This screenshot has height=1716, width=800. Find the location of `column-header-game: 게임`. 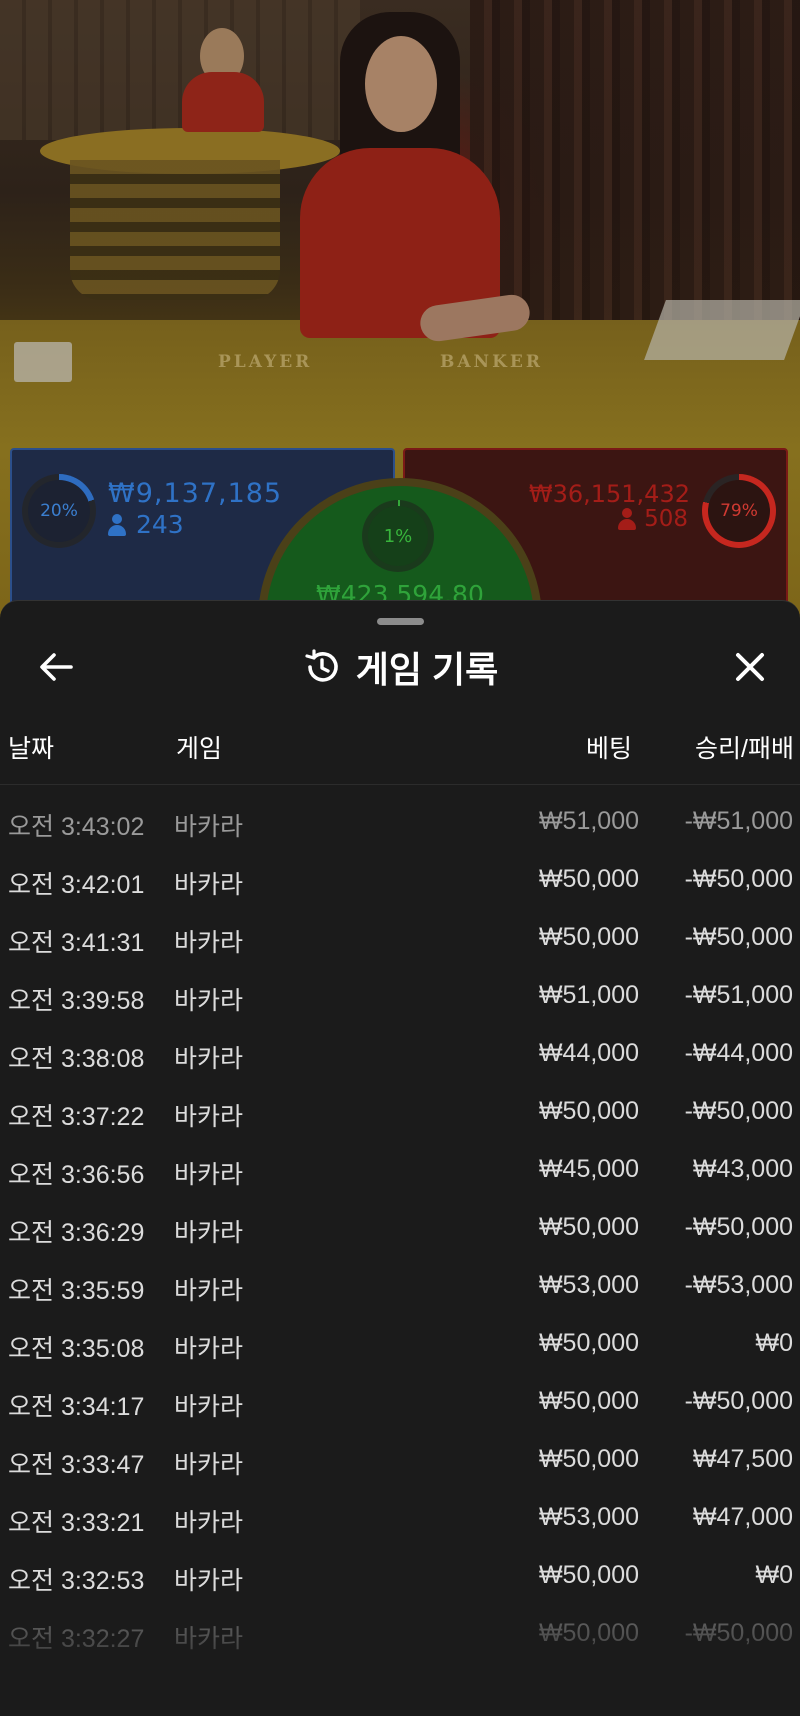

column-header-game: 게임 is located at coordinates (199, 749).